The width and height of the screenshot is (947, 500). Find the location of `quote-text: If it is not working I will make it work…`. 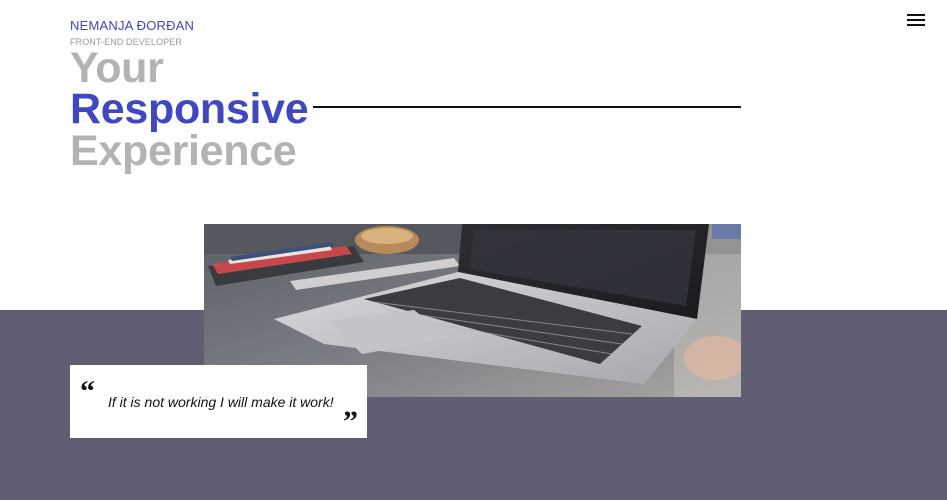

quote-text: If it is not working I will make it work… is located at coordinates (221, 402).